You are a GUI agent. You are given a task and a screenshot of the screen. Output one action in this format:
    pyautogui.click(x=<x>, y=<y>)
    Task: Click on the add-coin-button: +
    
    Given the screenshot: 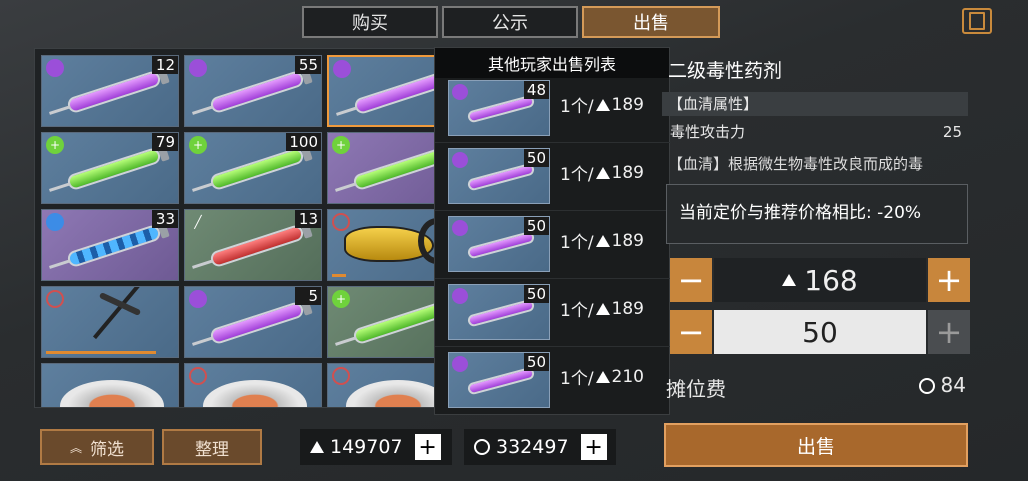 What is the action you would take?
    pyautogui.click(x=593, y=447)
    